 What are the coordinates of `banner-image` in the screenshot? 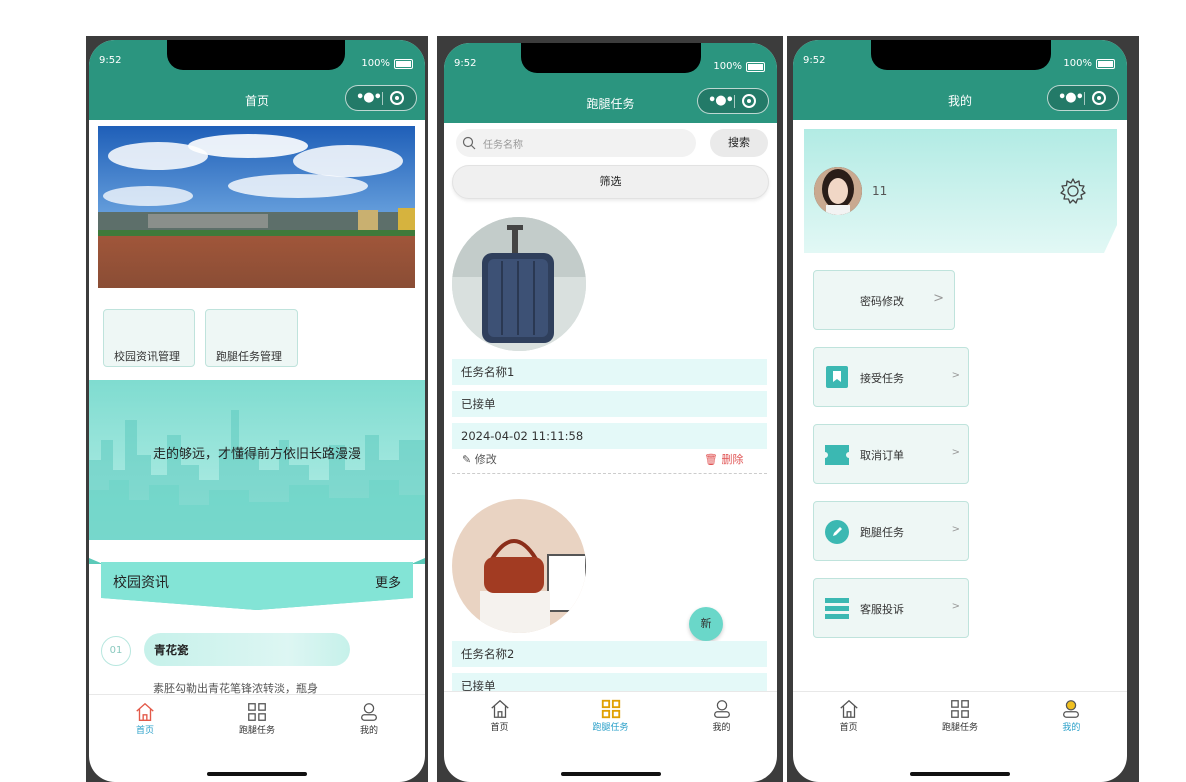 It's located at (256, 207).